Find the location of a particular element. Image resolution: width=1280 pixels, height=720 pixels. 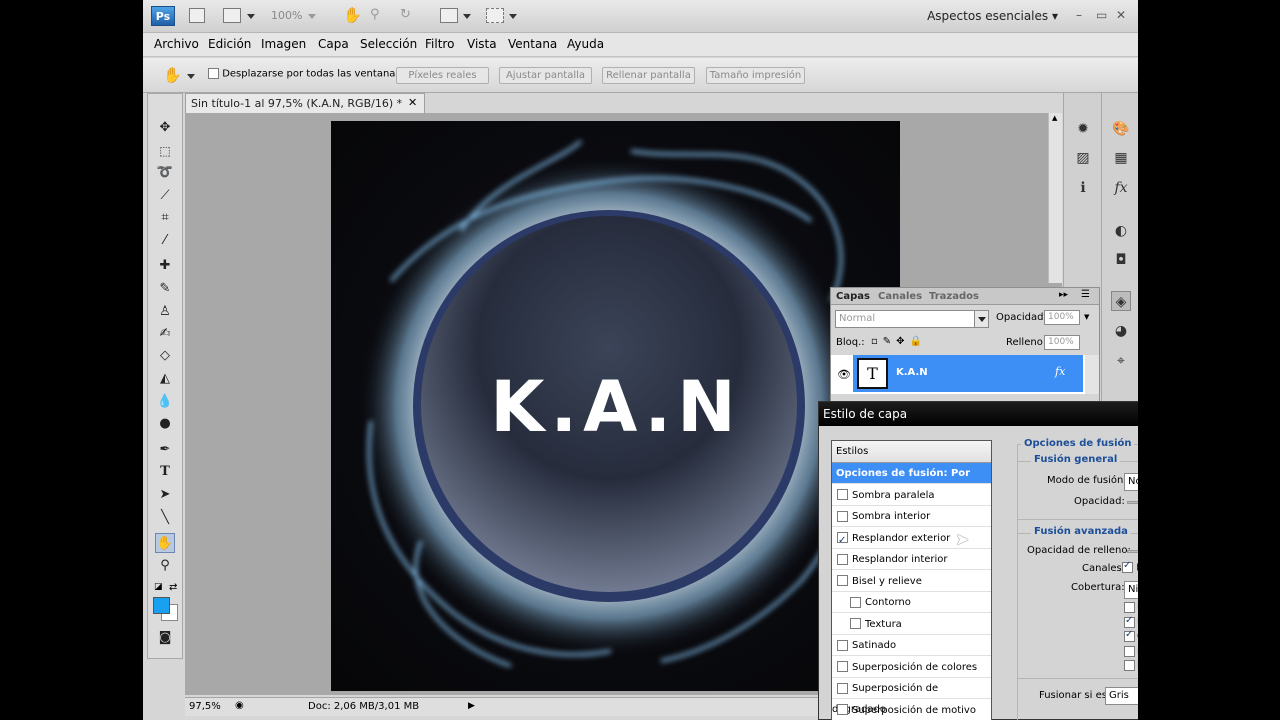

channels-icon: ◕ is located at coordinates (1121, 331).